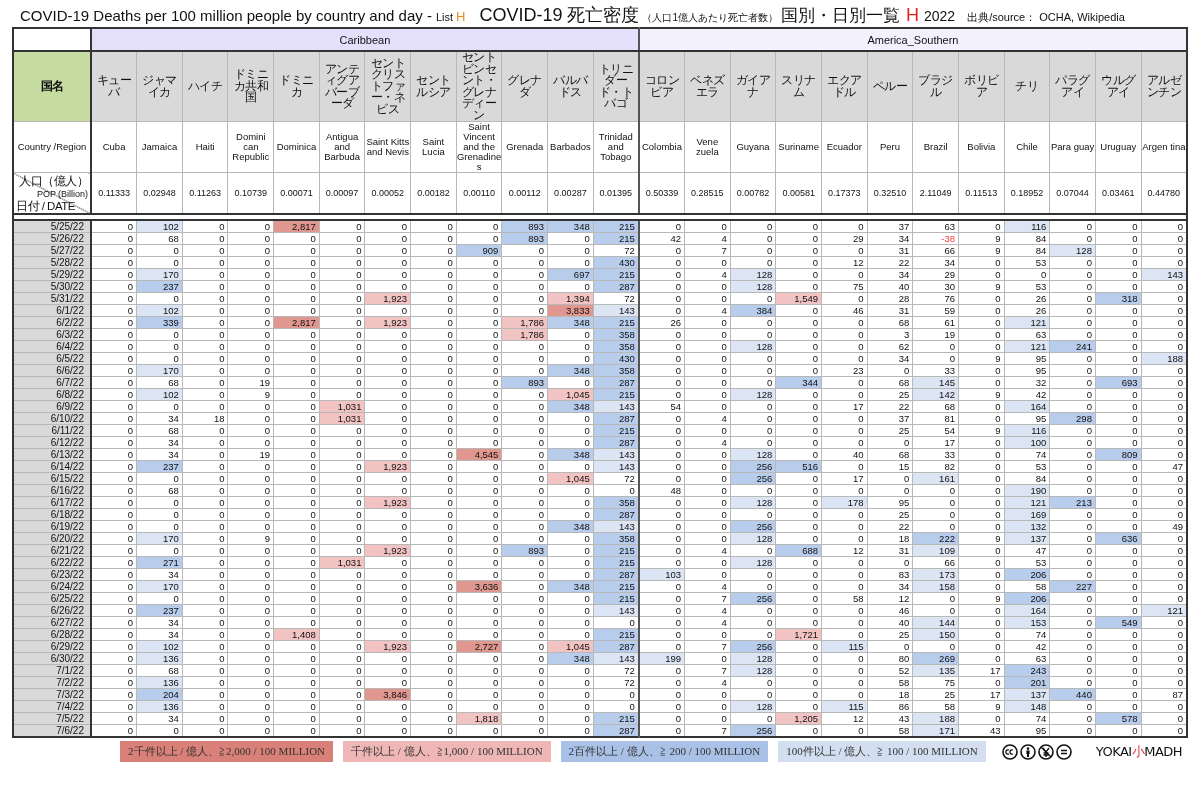  I want to click on column-header: パラグアイ, so click(1072, 86).